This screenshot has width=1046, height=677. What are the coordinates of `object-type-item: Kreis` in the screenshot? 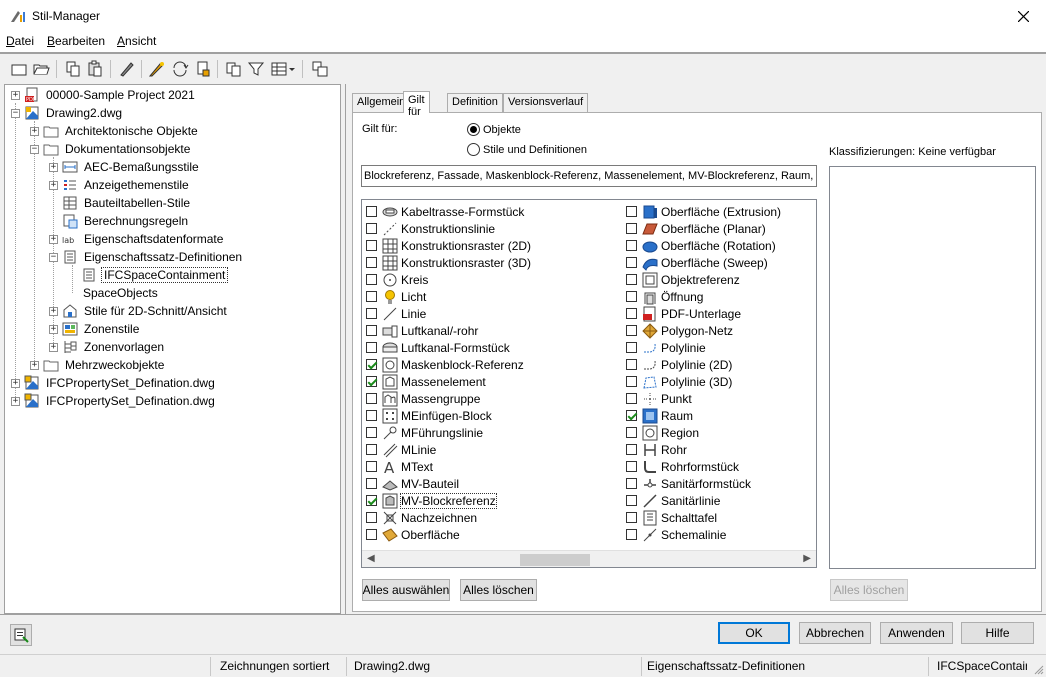 It's located at (397, 279).